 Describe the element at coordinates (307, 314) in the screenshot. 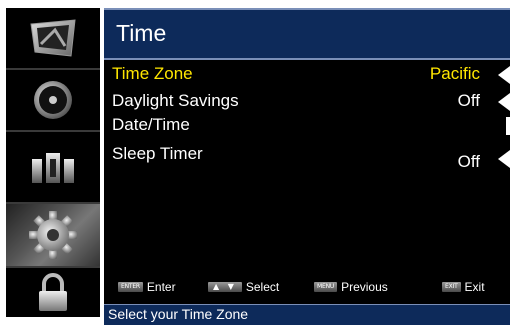

I see `help-bar: Select your Time Zone` at that location.